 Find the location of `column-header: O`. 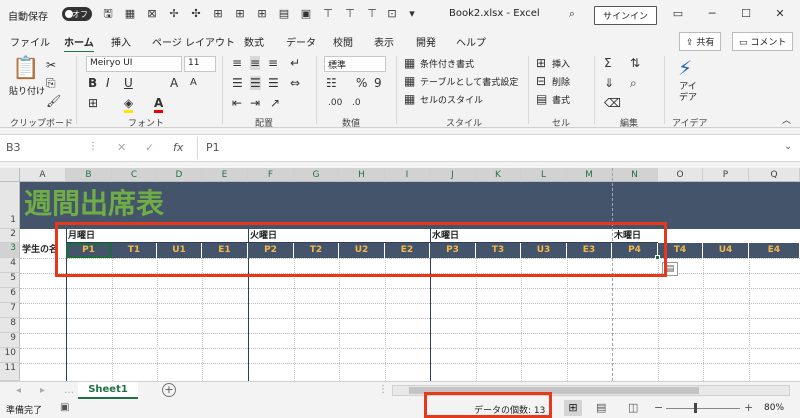

column-header: O is located at coordinates (680, 175).